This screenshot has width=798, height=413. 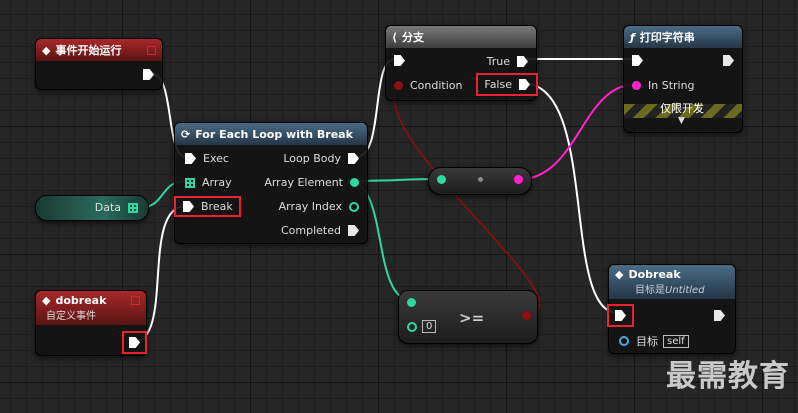 I want to click on for-each-loop-header: ⟳ For Each Loop with Break, so click(x=271, y=134).